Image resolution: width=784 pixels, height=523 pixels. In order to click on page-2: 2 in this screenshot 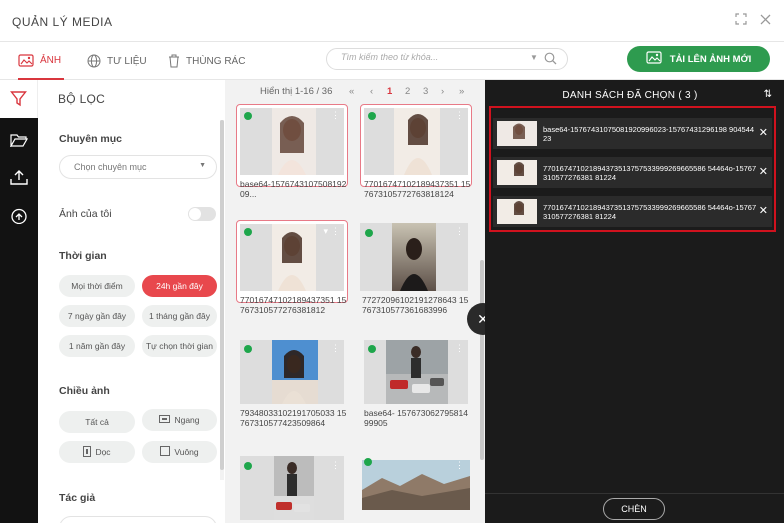, I will do `click(407, 91)`.